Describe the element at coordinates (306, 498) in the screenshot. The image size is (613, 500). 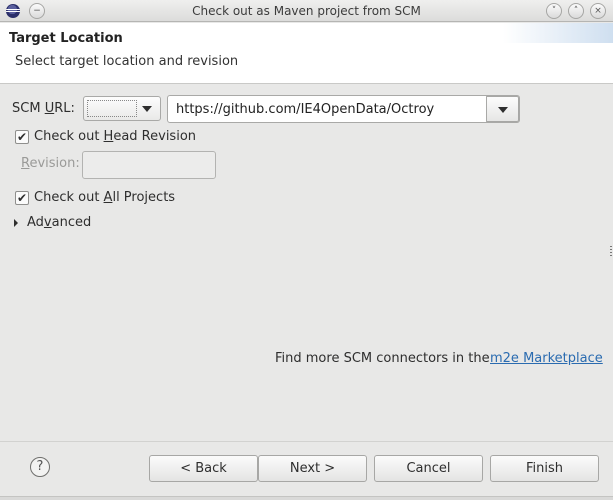
I see `window-bottom-edge` at that location.